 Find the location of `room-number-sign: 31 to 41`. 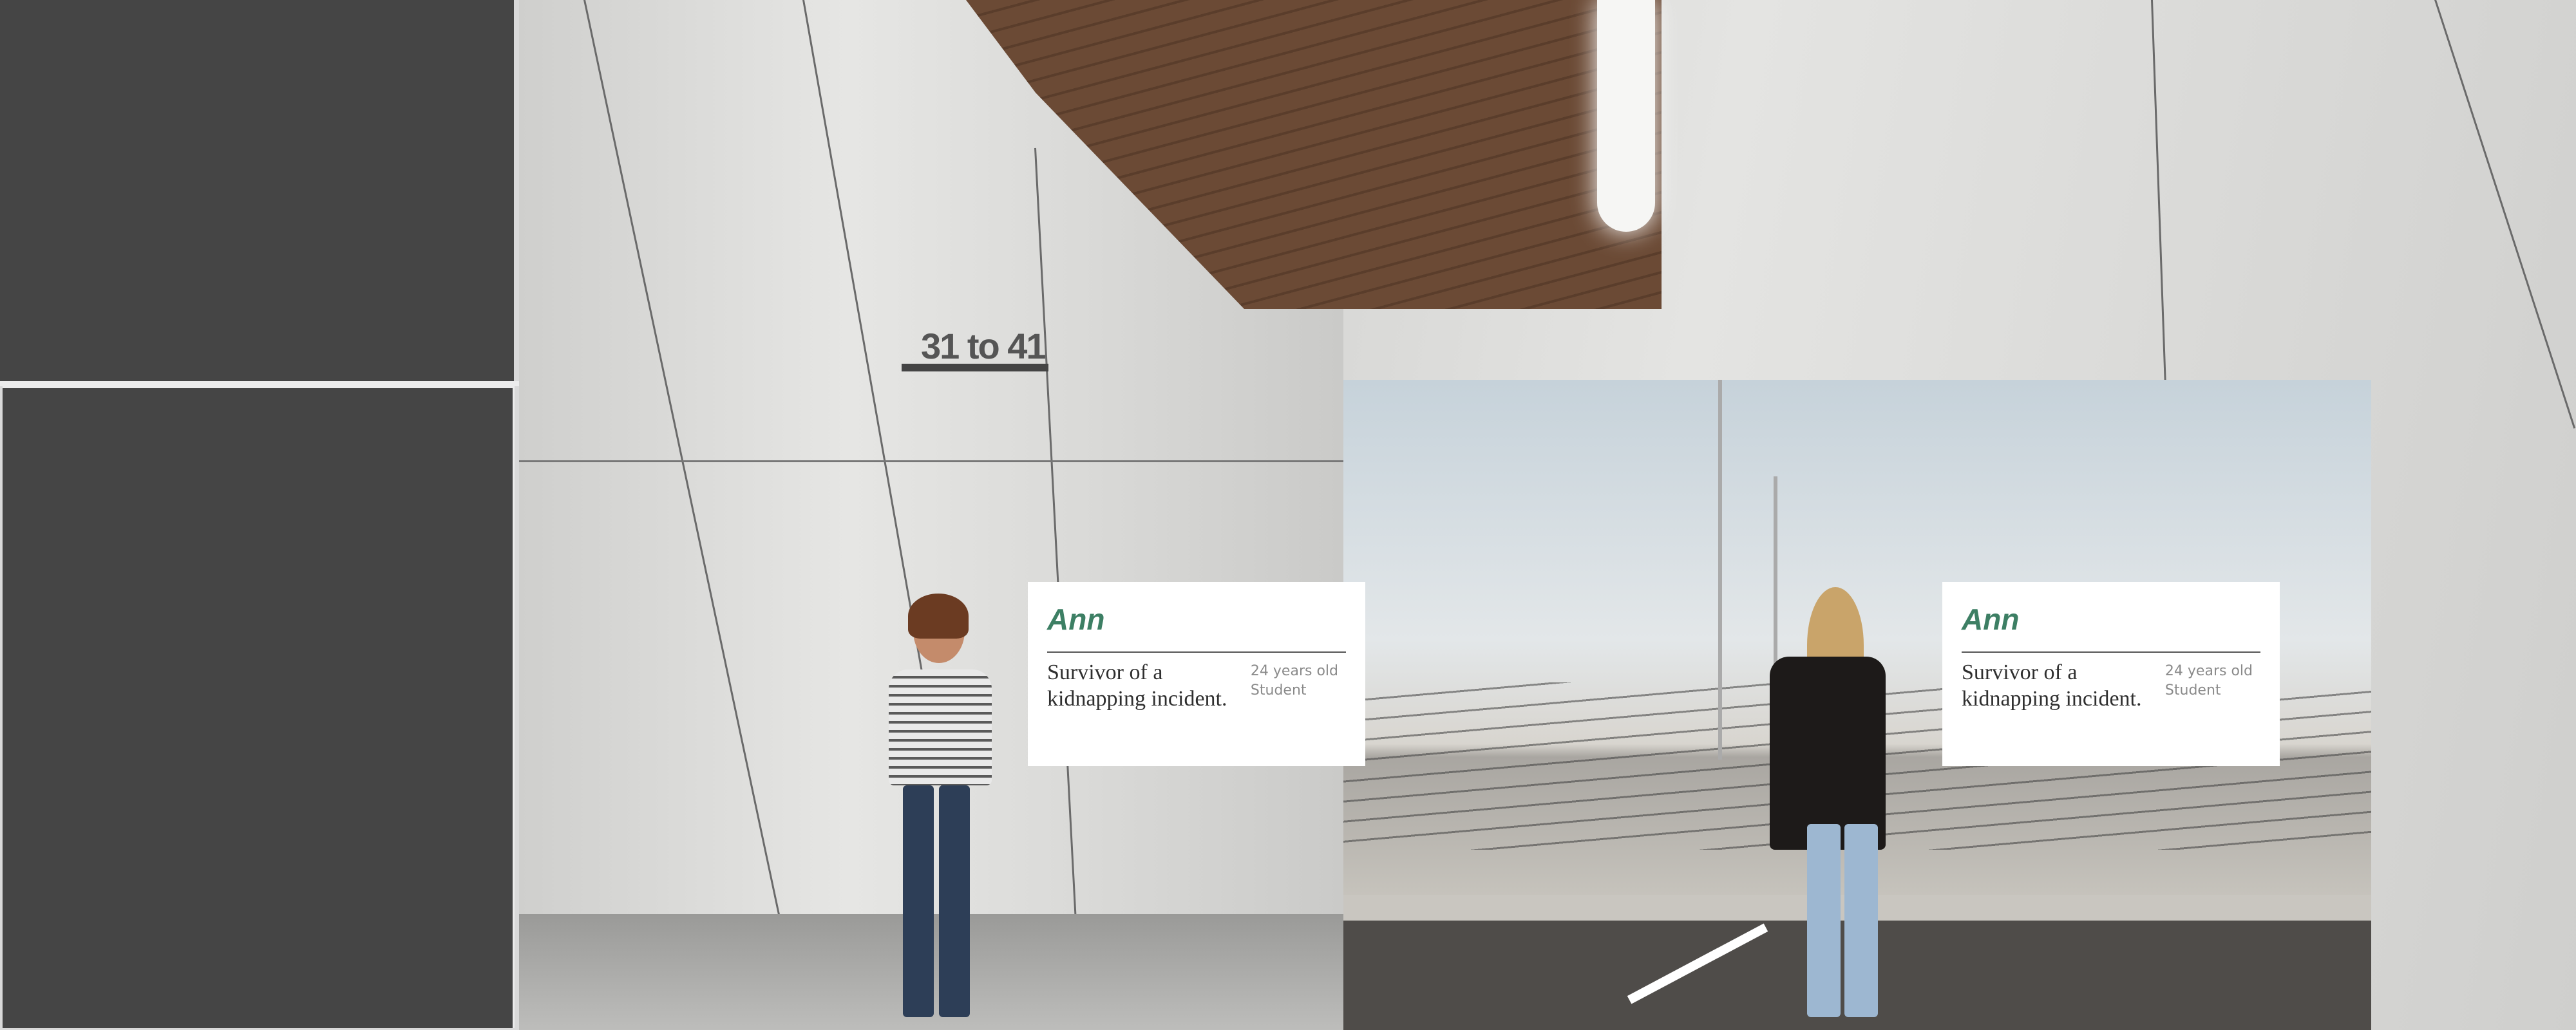

room-number-sign: 31 to 41 is located at coordinates (975, 350).